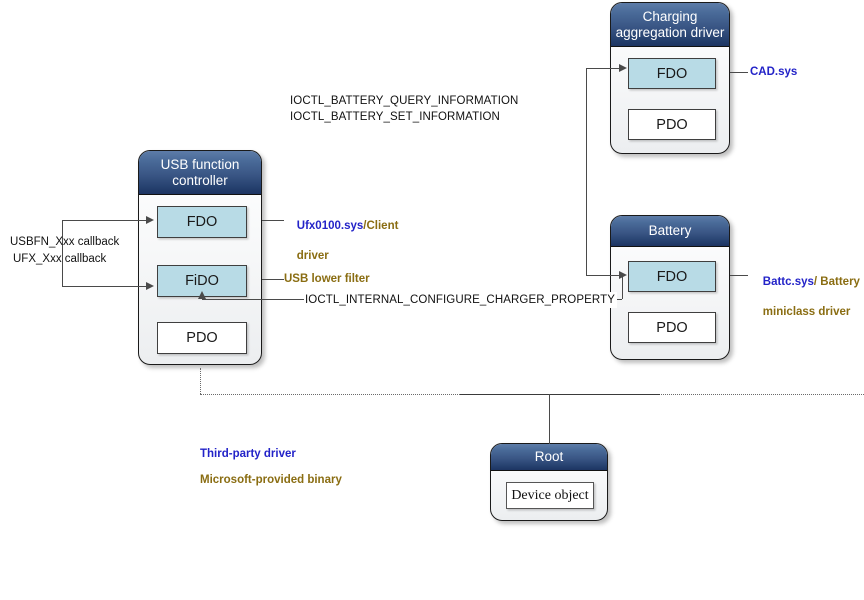  I want to click on bus-solid-segment, so click(560, 394).